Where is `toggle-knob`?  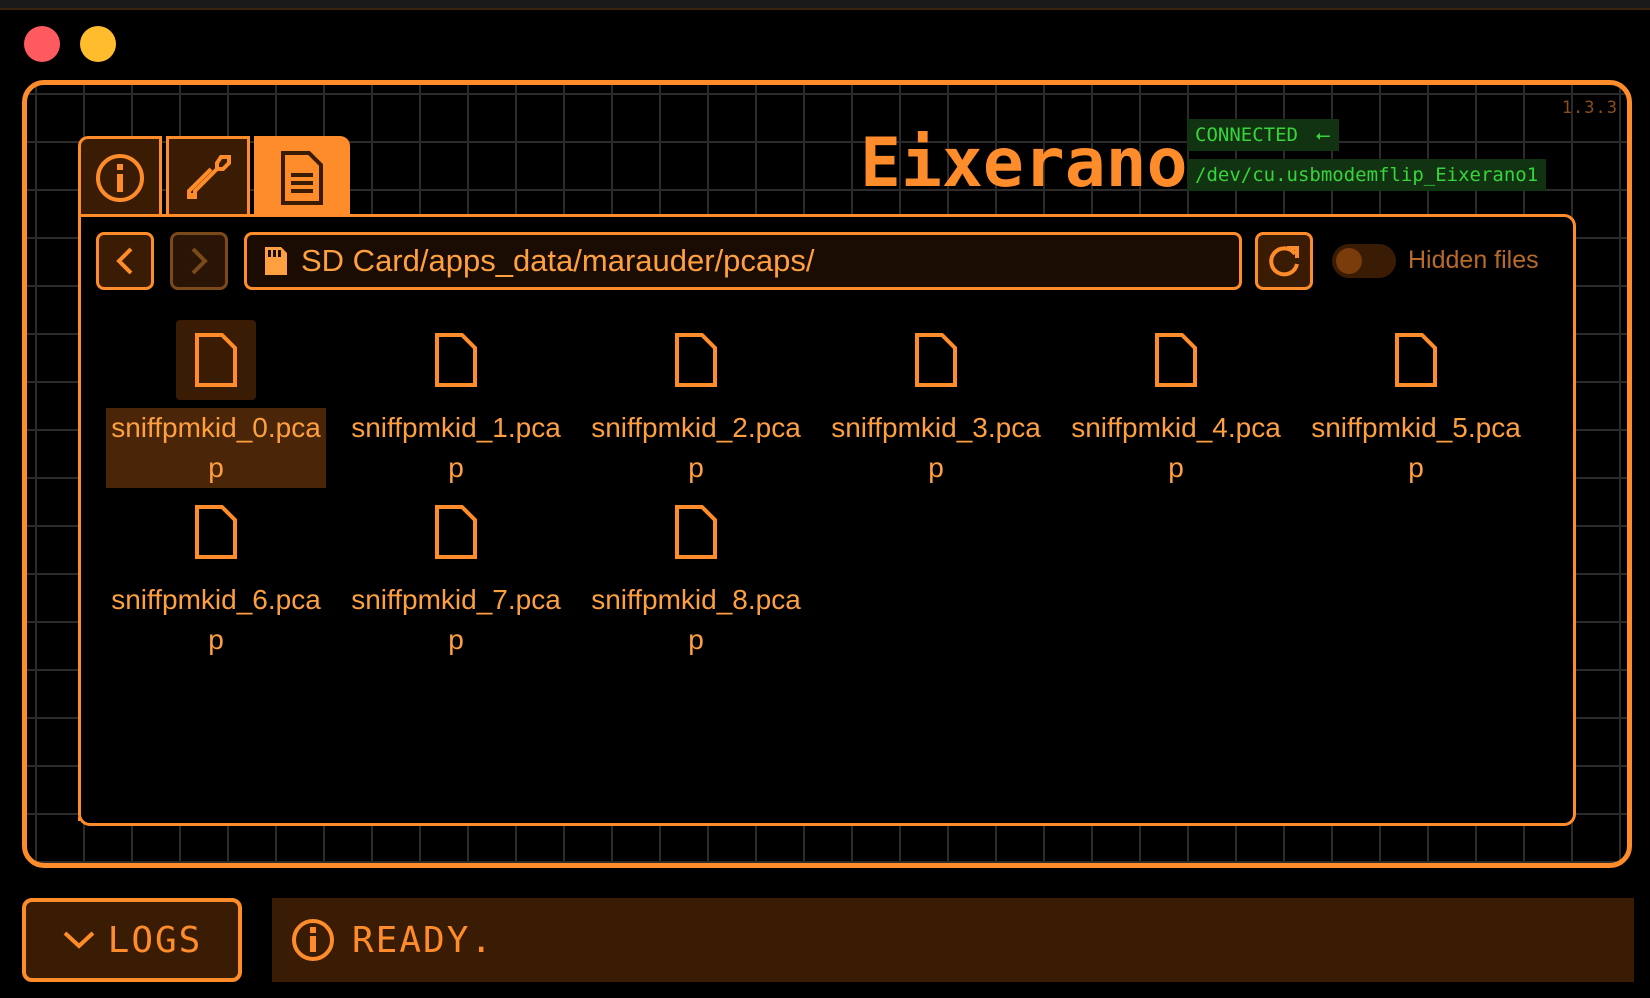
toggle-knob is located at coordinates (1349, 261).